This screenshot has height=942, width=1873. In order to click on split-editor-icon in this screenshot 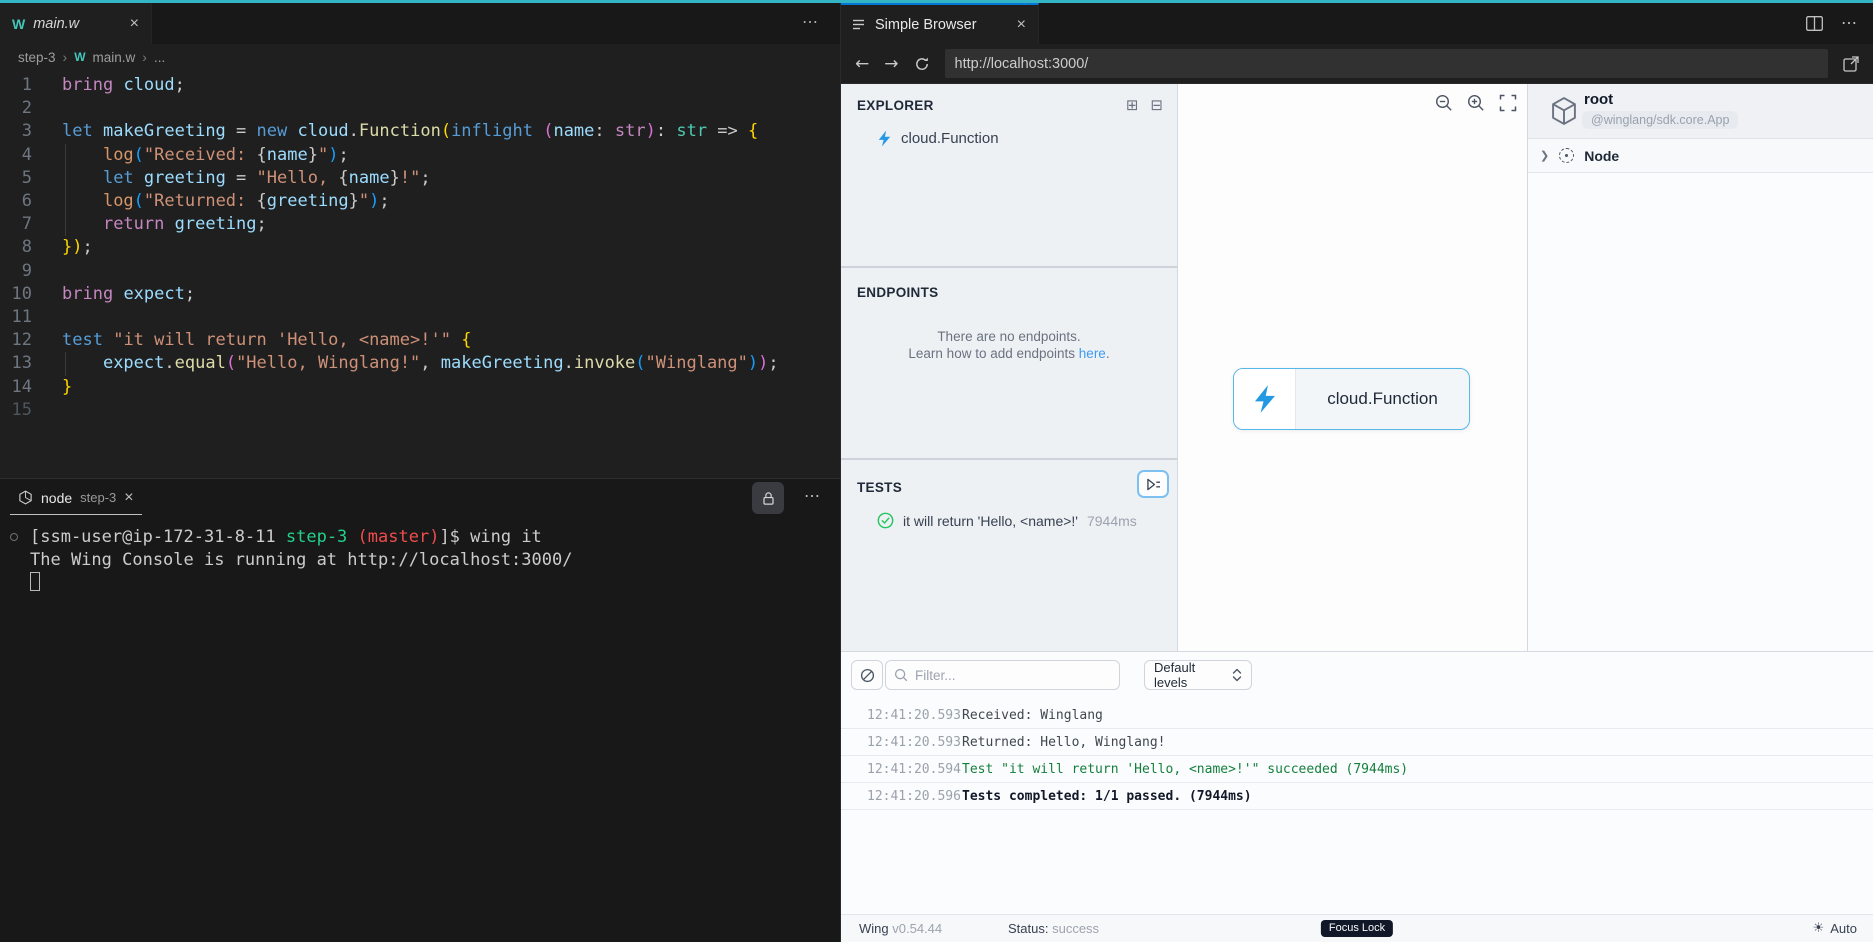, I will do `click(1814, 23)`.